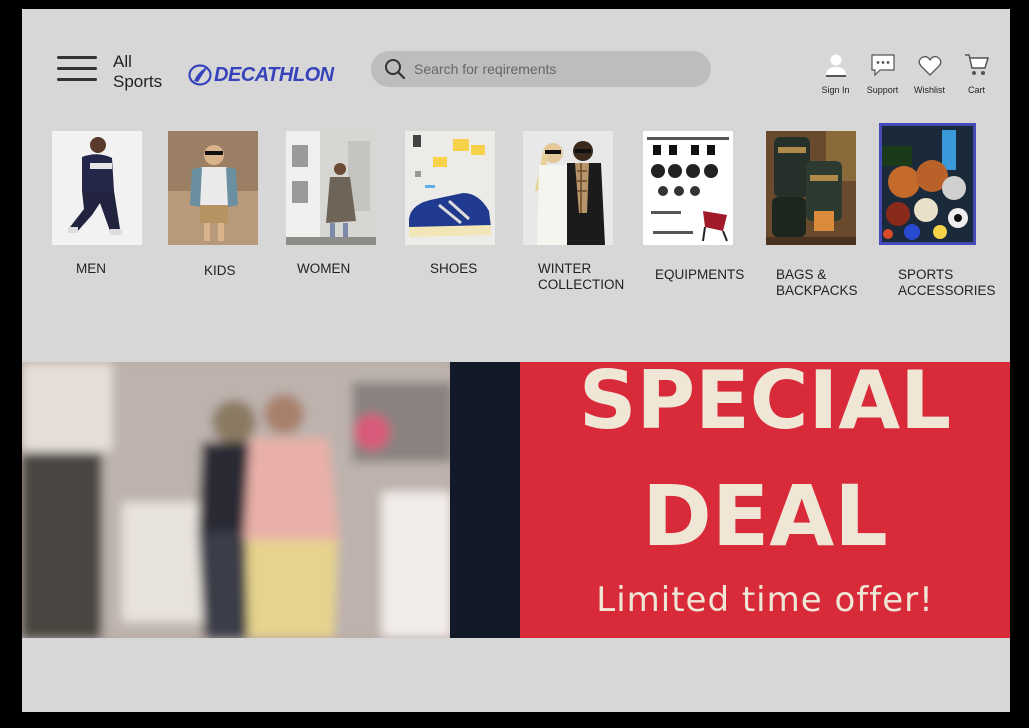 The image size is (1029, 728). Describe the element at coordinates (929, 66) in the screenshot. I see `heart-icon` at that location.